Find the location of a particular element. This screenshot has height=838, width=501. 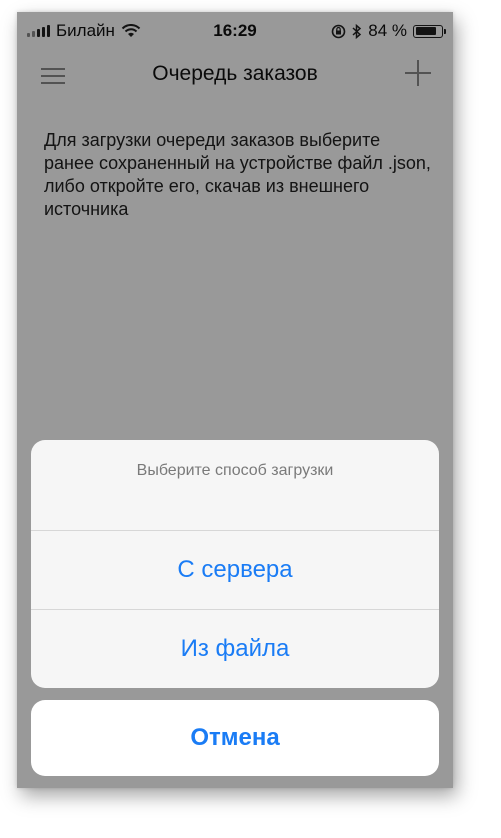

cancel-button: Отмена is located at coordinates (235, 738).